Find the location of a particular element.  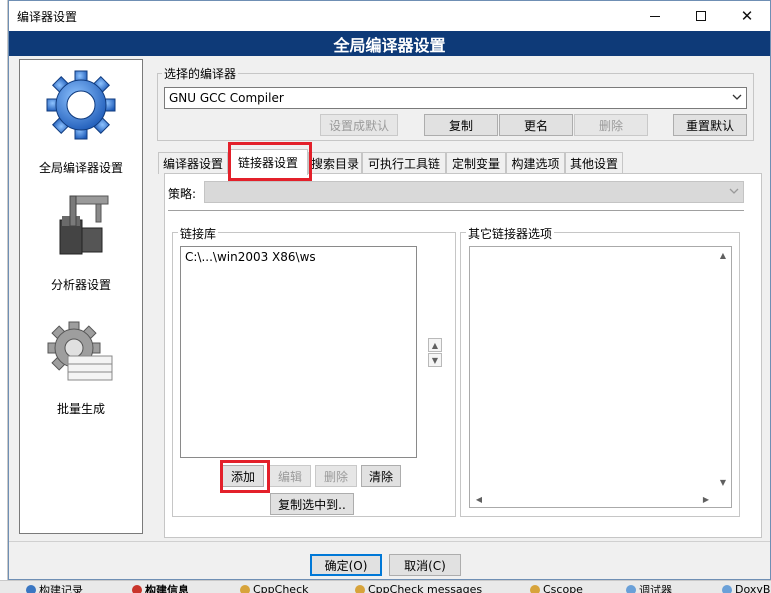

nav-item-global-compiler: 全局编译器设置 is located at coordinates (81, 121).